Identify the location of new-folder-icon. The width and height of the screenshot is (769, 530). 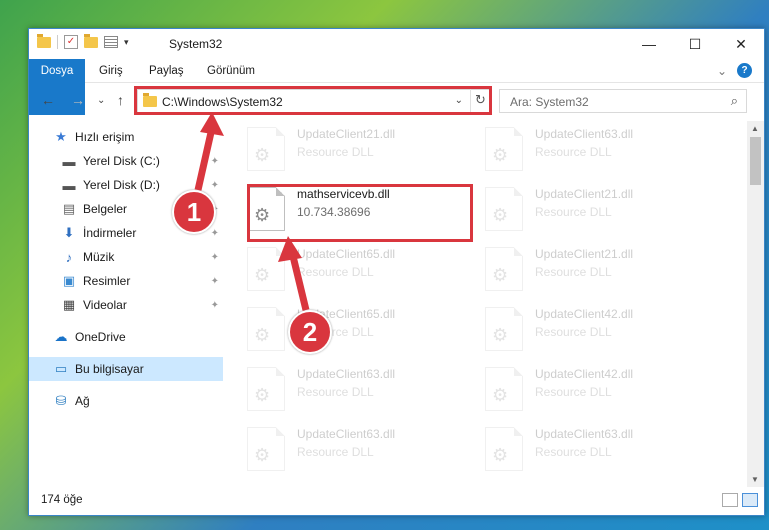
(91, 40).